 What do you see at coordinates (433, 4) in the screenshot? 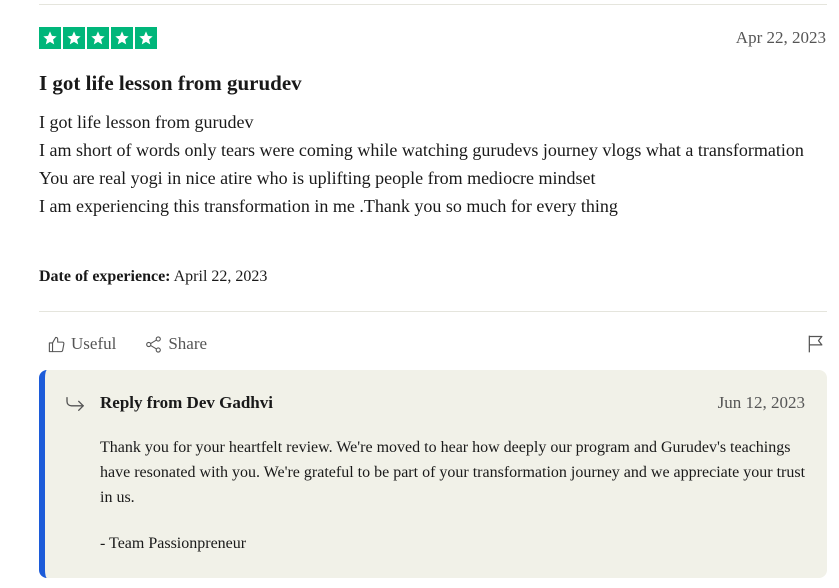
I see `top-divider` at bounding box center [433, 4].